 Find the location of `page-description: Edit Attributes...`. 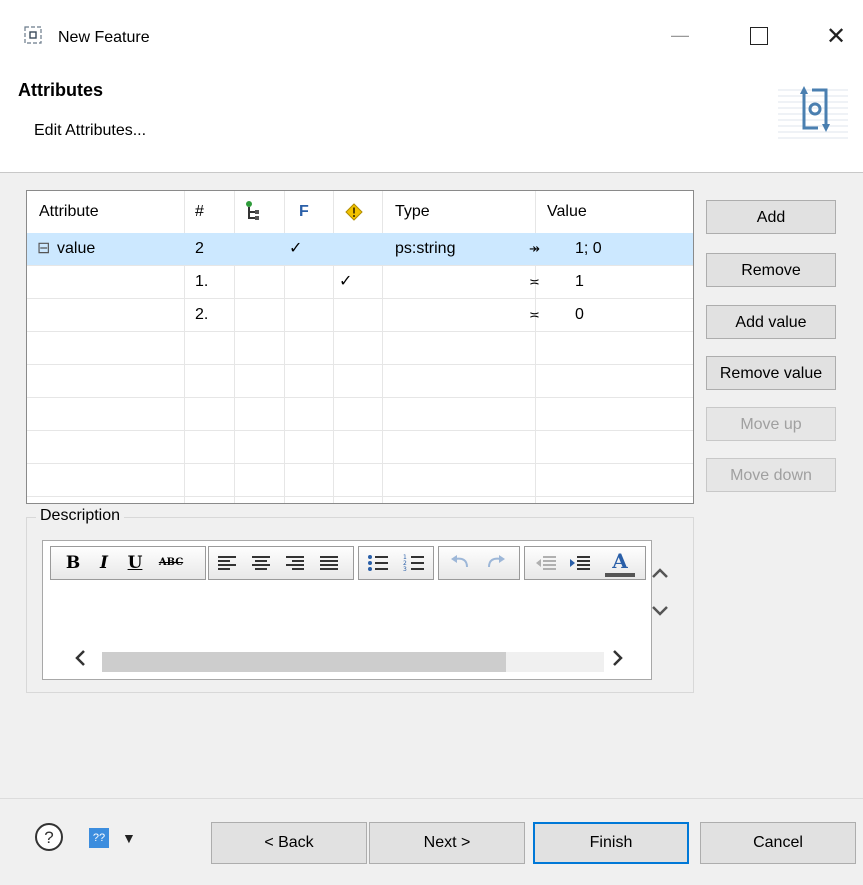

page-description: Edit Attributes... is located at coordinates (90, 130).